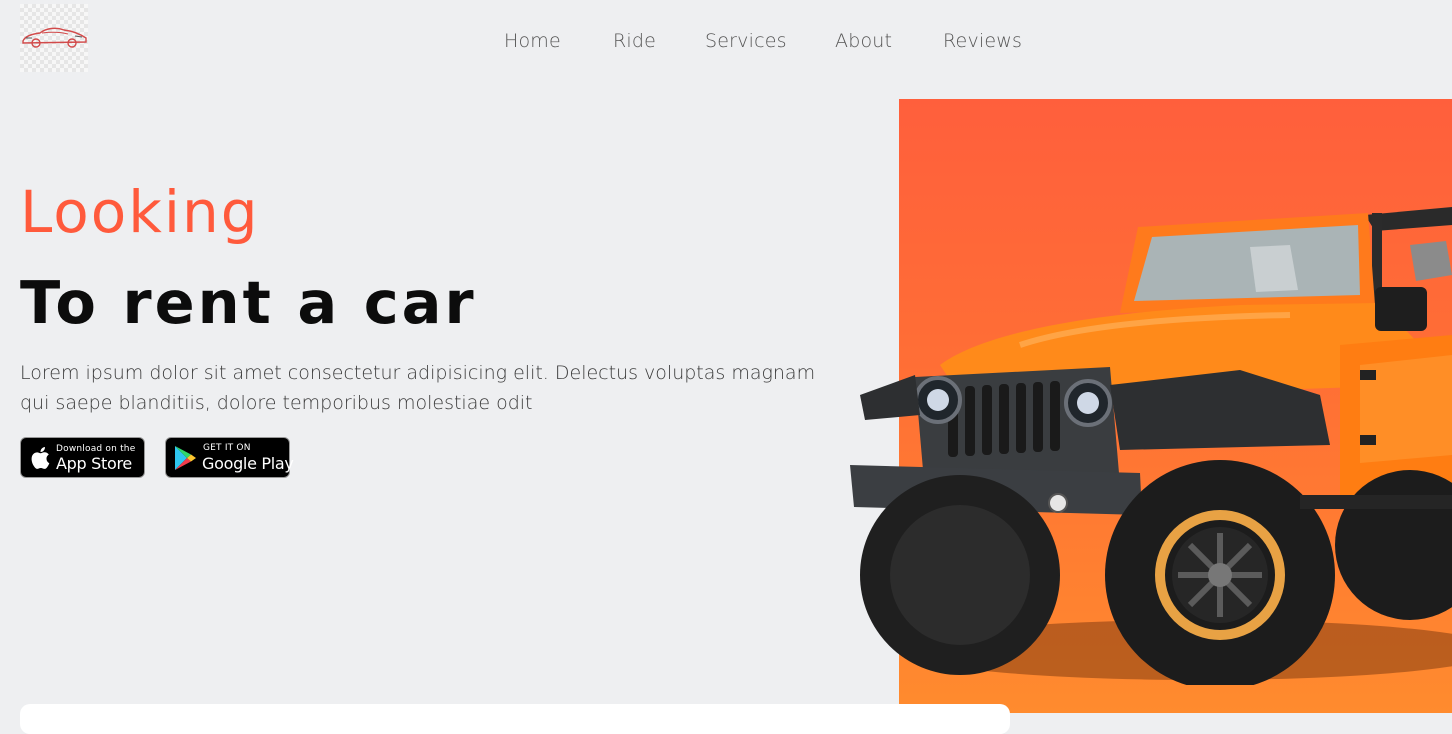 This screenshot has height=734, width=1452. What do you see at coordinates (94, 463) in the screenshot?
I see `app-store-label: App Store` at bounding box center [94, 463].